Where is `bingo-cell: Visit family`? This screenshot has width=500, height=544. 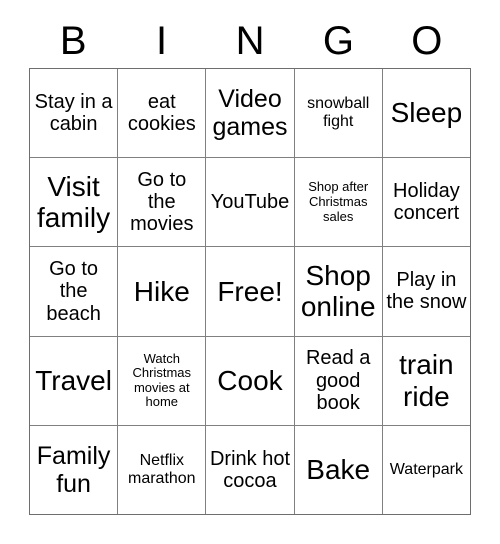
bingo-cell: Visit family is located at coordinates (74, 203).